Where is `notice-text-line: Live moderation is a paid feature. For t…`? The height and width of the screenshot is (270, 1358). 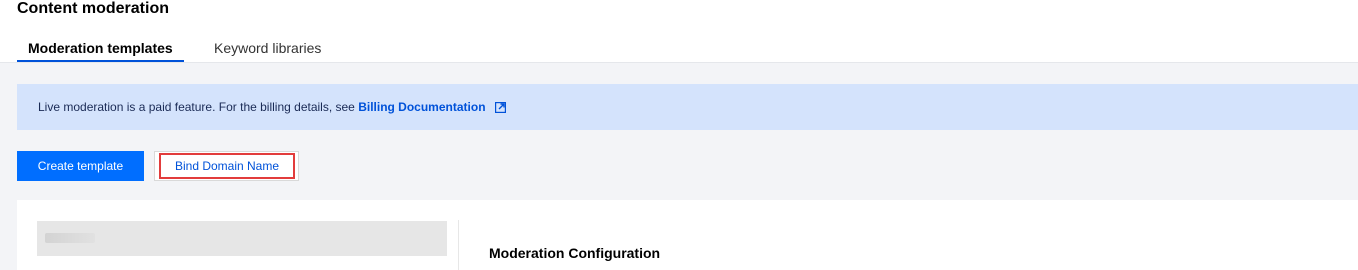
notice-text-line: Live moderation is a paid feature. For t… is located at coordinates (272, 107).